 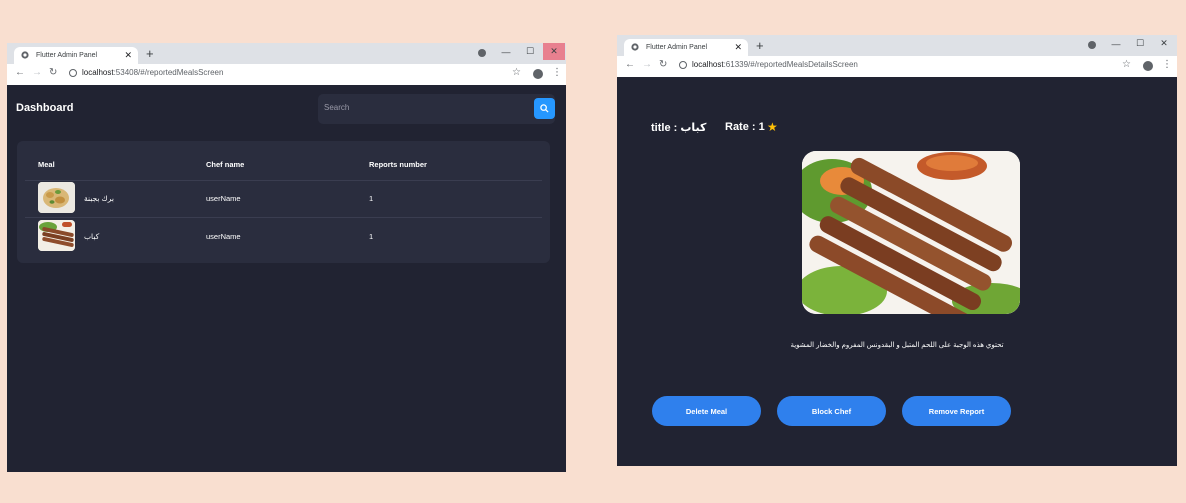 I want to click on meal-name: كباب, so click(x=92, y=236).